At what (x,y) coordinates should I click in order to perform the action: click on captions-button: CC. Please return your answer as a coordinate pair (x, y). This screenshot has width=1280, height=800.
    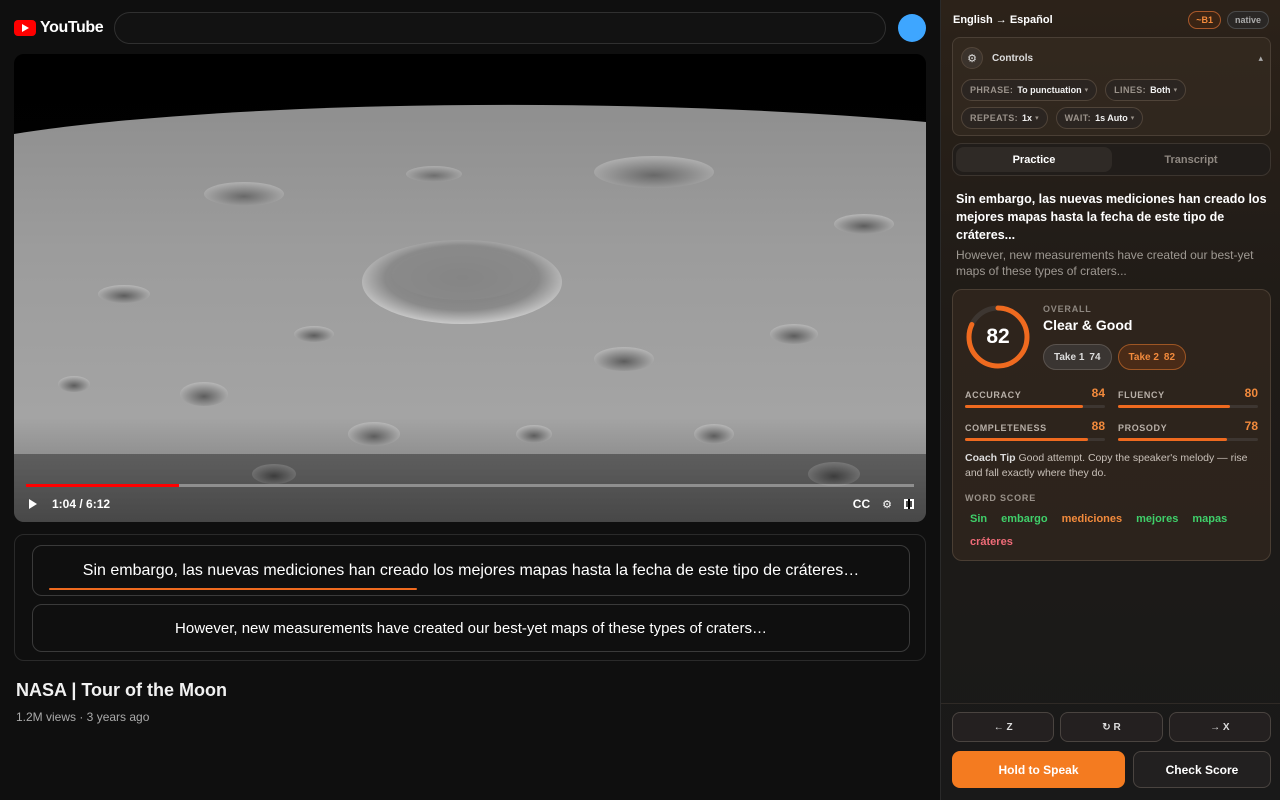
    Looking at the image, I should click on (861, 504).